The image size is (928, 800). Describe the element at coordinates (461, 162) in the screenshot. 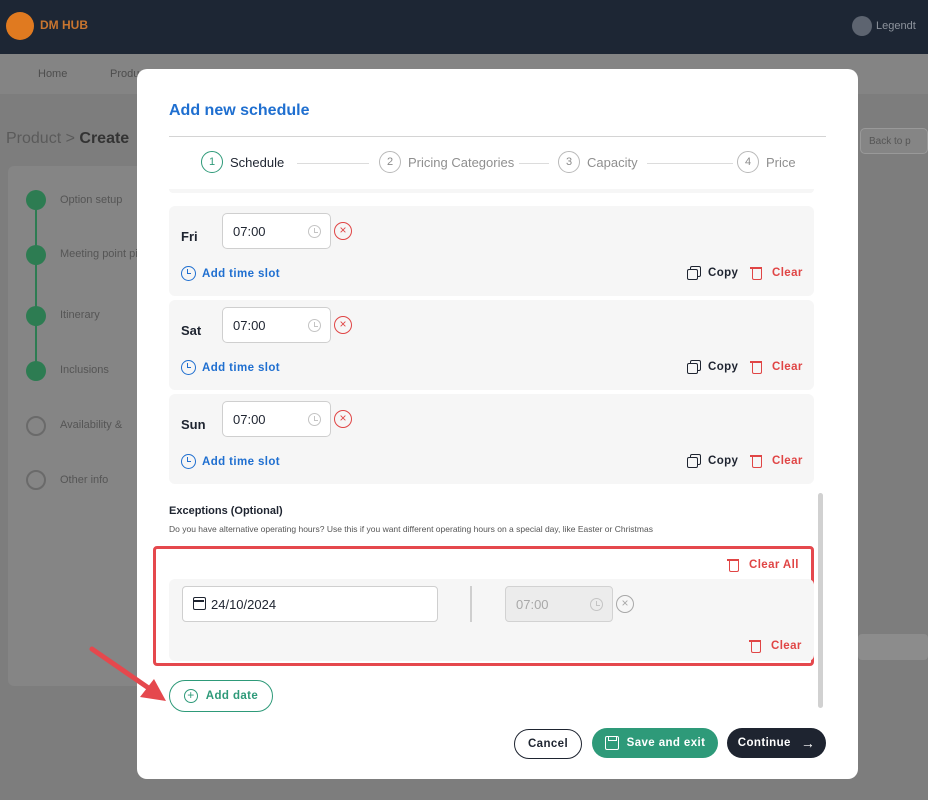

I see `step-label: Pricing Categories` at that location.